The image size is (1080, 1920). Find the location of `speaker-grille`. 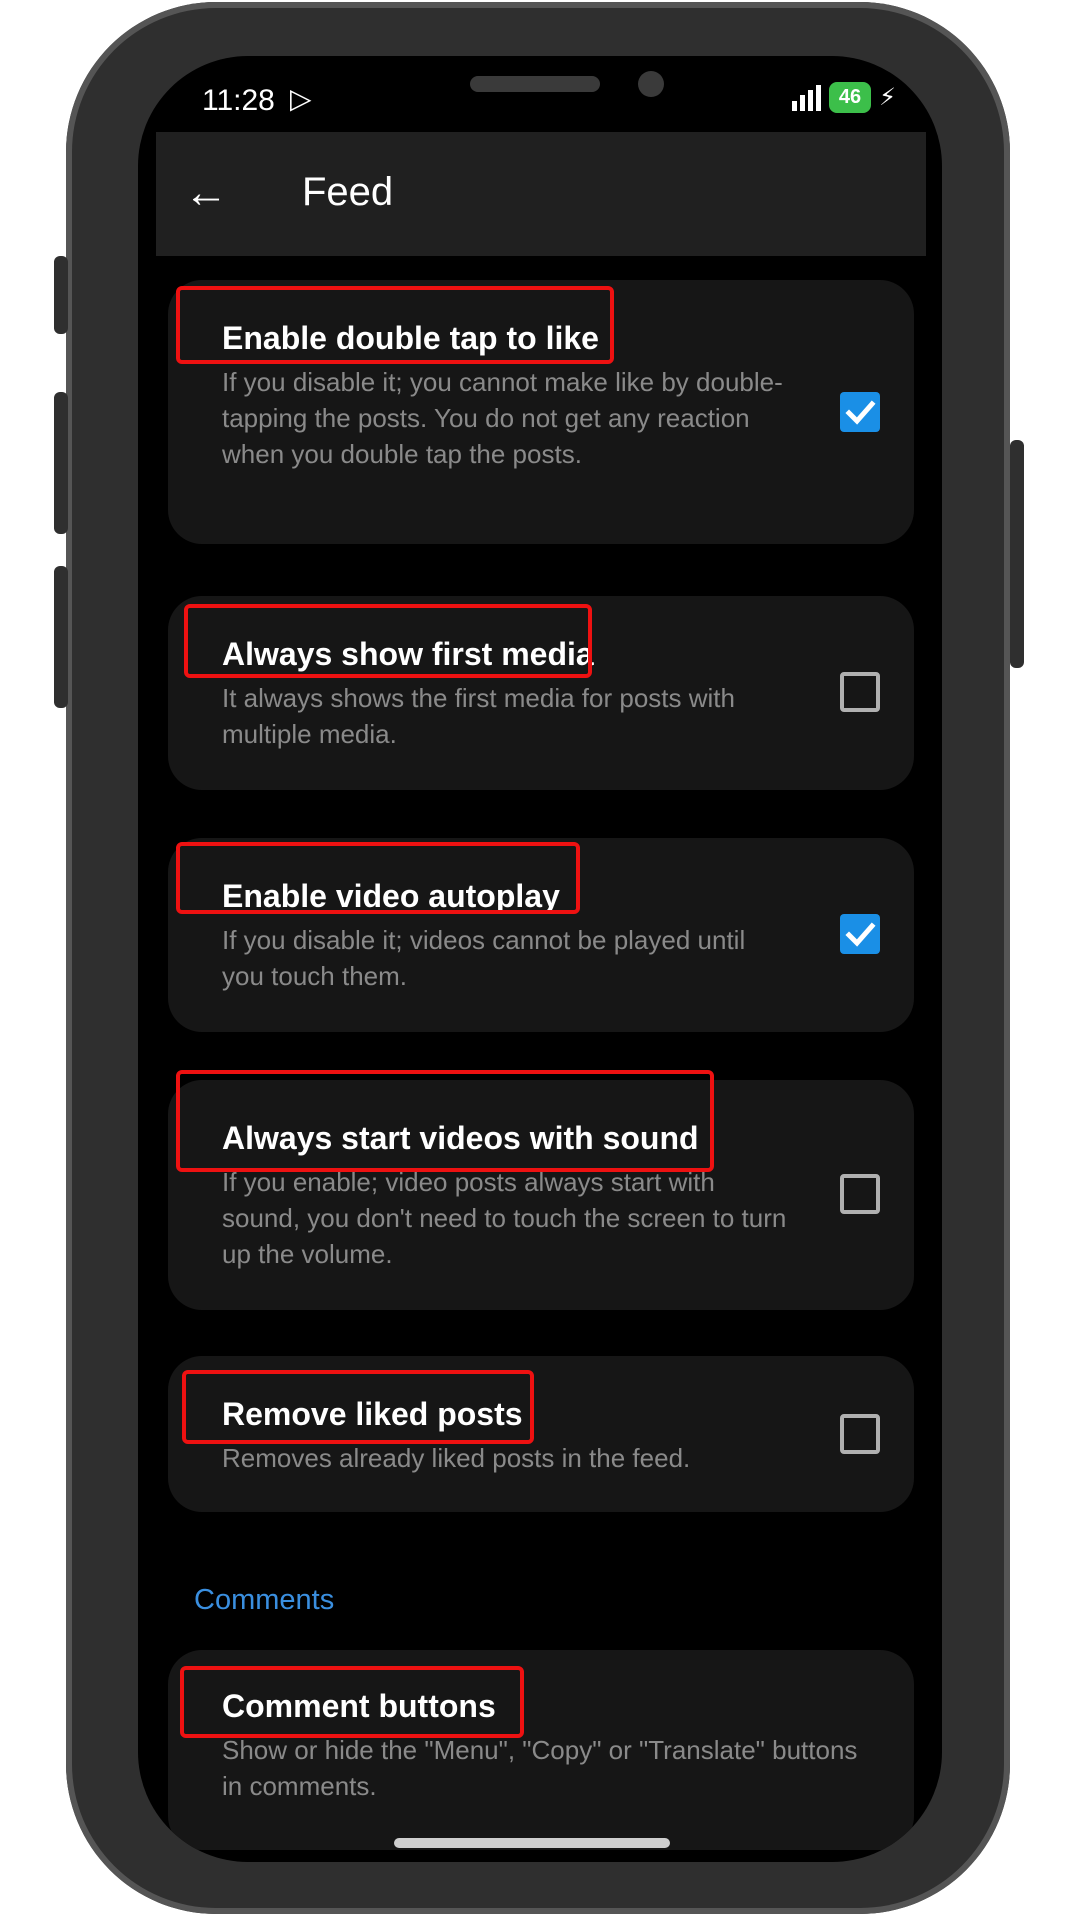

speaker-grille is located at coordinates (535, 84).